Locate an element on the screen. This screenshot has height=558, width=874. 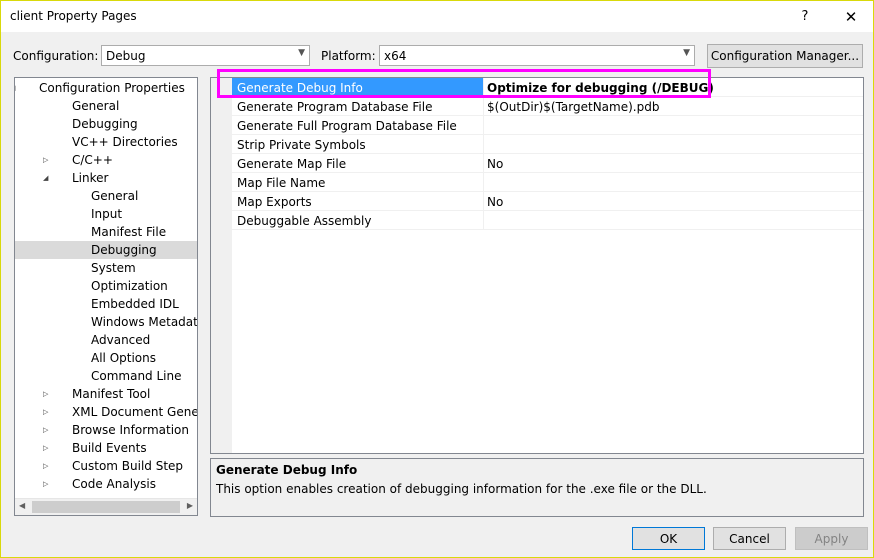
scrollbar-thumb is located at coordinates (106, 507).